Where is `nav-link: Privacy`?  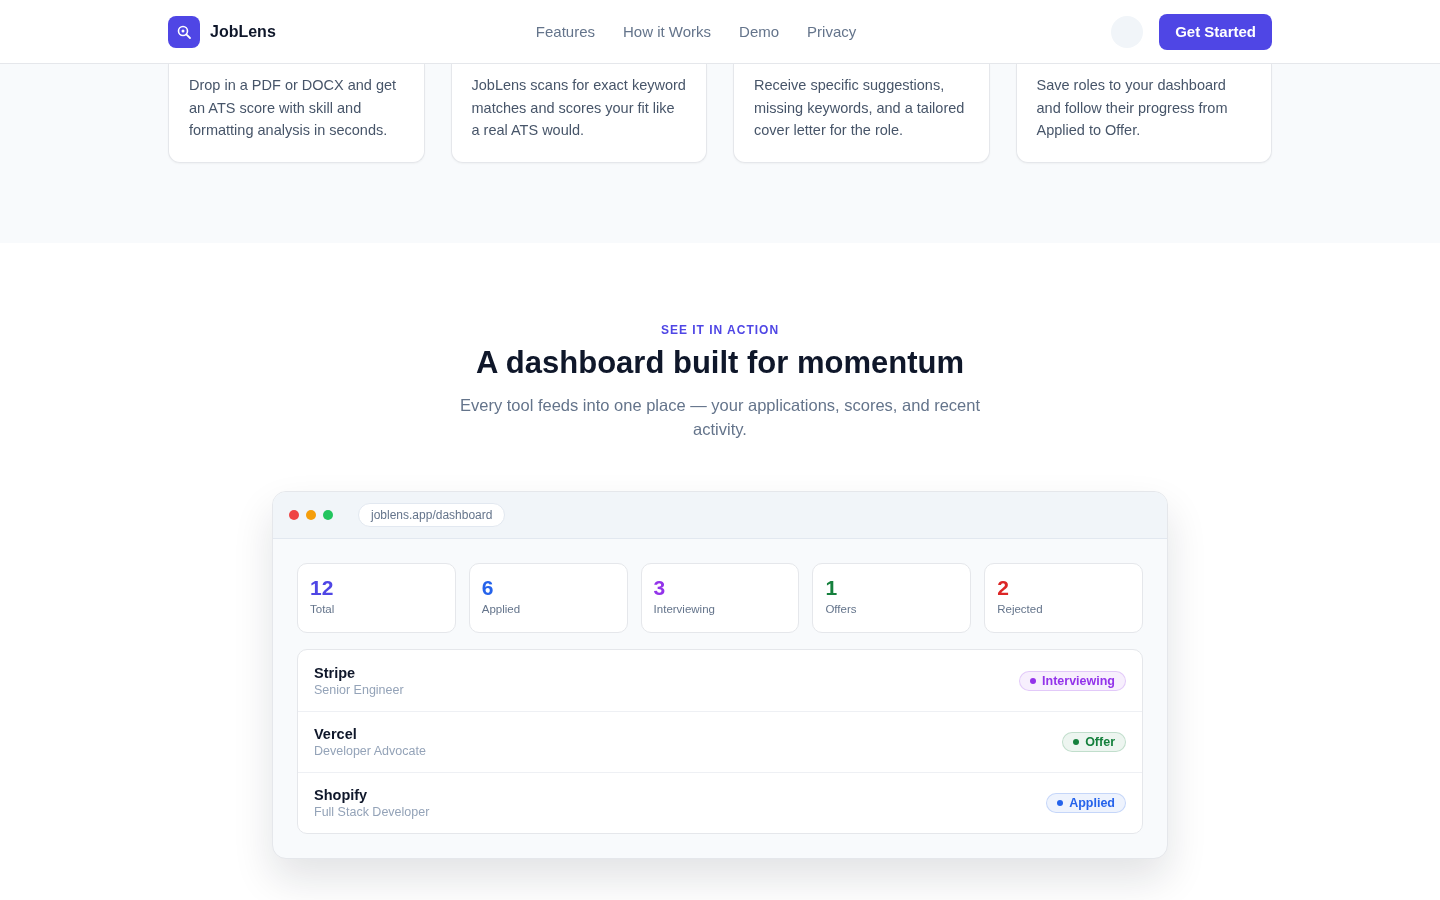
nav-link: Privacy is located at coordinates (832, 31).